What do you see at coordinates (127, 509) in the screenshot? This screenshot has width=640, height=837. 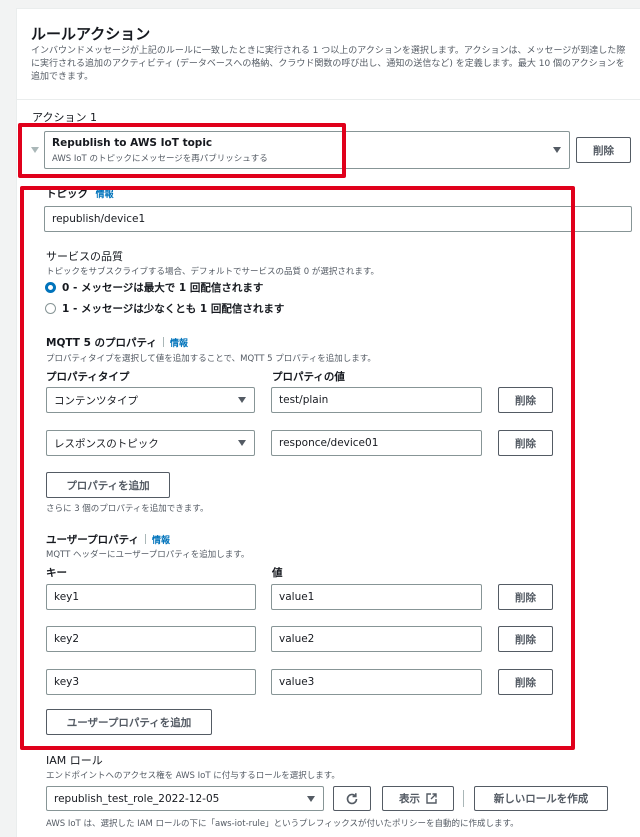 I see `remaining-properties-note: さらに 3 個のプロパティを追加できます。` at bounding box center [127, 509].